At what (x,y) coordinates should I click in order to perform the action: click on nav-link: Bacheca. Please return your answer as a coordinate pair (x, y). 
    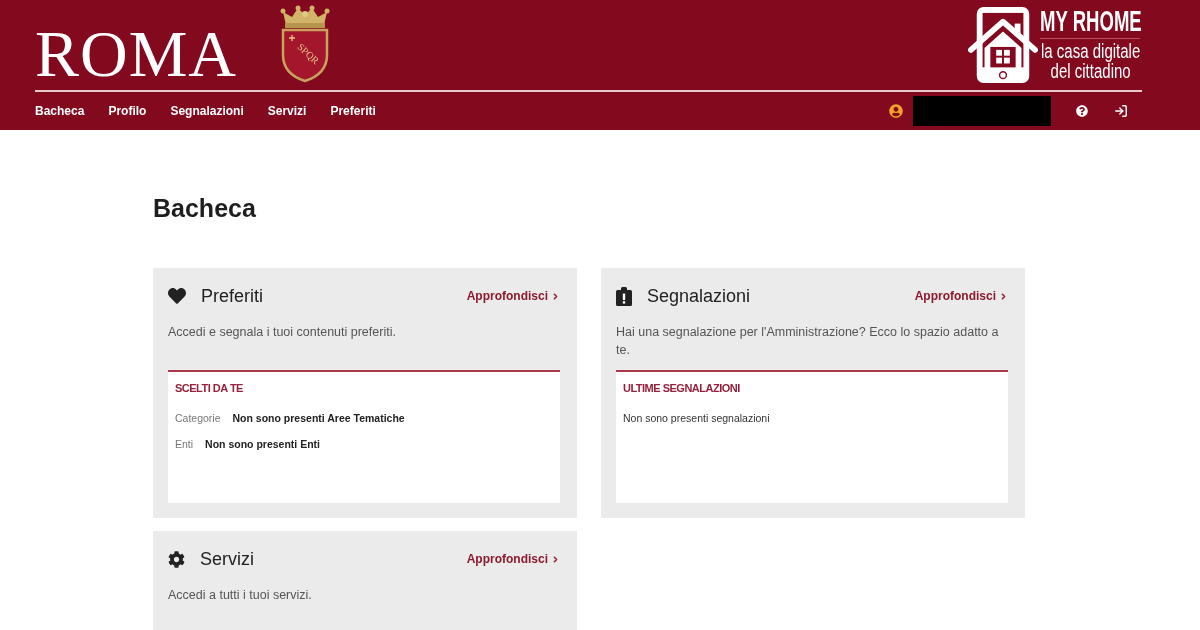
    Looking at the image, I should click on (60, 111).